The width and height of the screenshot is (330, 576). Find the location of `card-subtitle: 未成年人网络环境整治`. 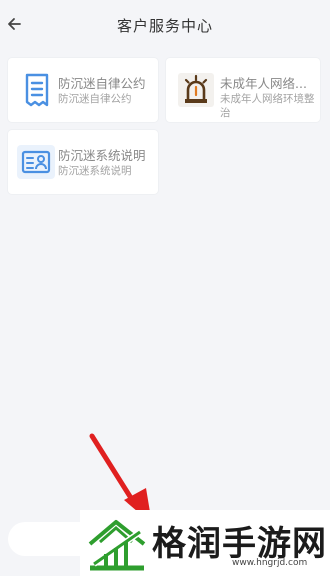

card-subtitle: 未成年人网络环境整治 is located at coordinates (267, 106).